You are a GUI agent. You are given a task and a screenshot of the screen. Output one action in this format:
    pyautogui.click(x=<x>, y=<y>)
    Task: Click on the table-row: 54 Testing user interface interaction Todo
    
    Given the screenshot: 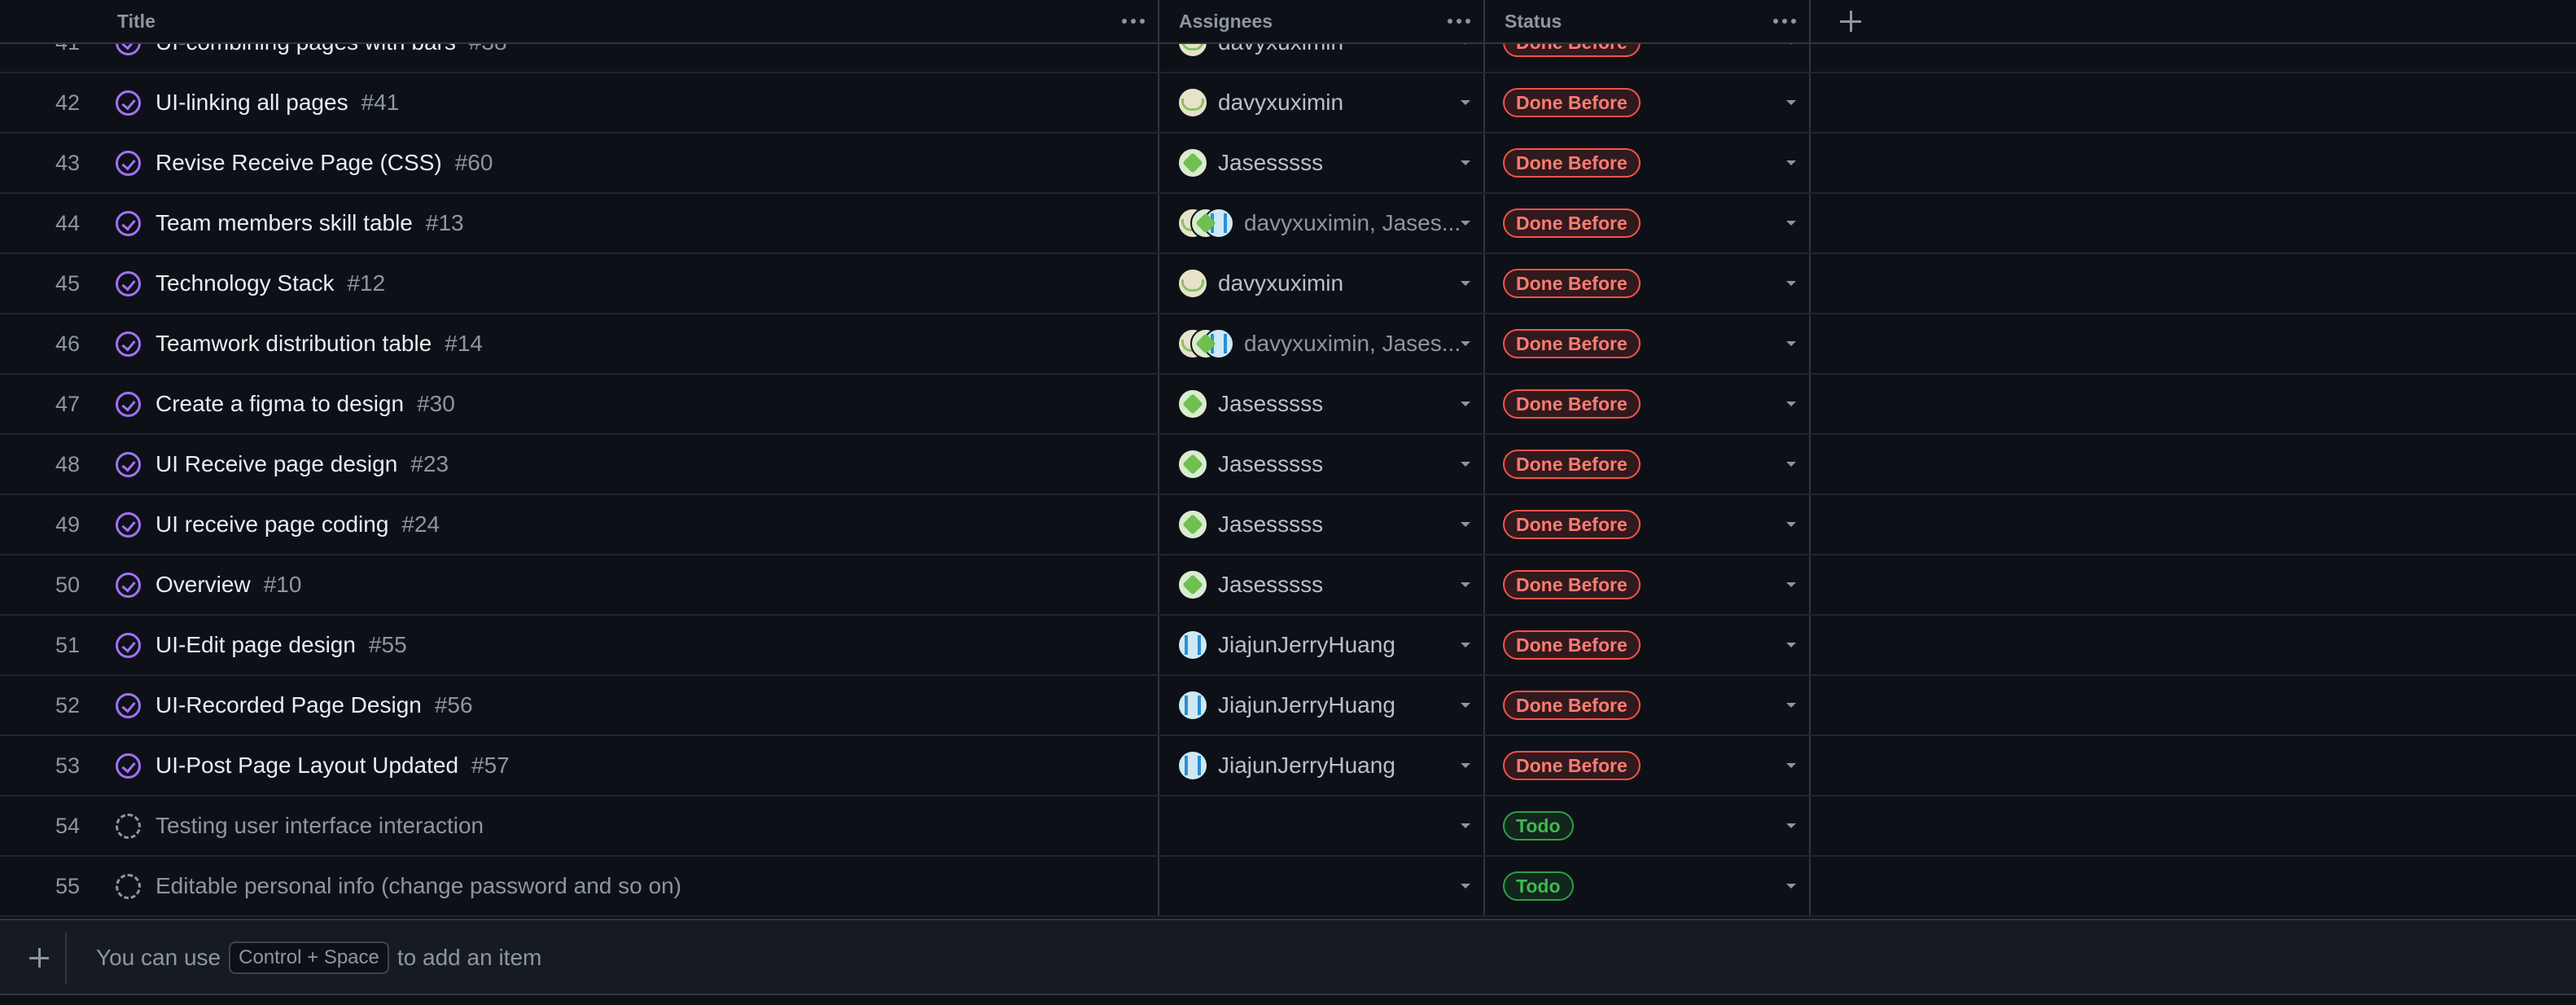 What is the action you would take?
    pyautogui.click(x=1288, y=827)
    